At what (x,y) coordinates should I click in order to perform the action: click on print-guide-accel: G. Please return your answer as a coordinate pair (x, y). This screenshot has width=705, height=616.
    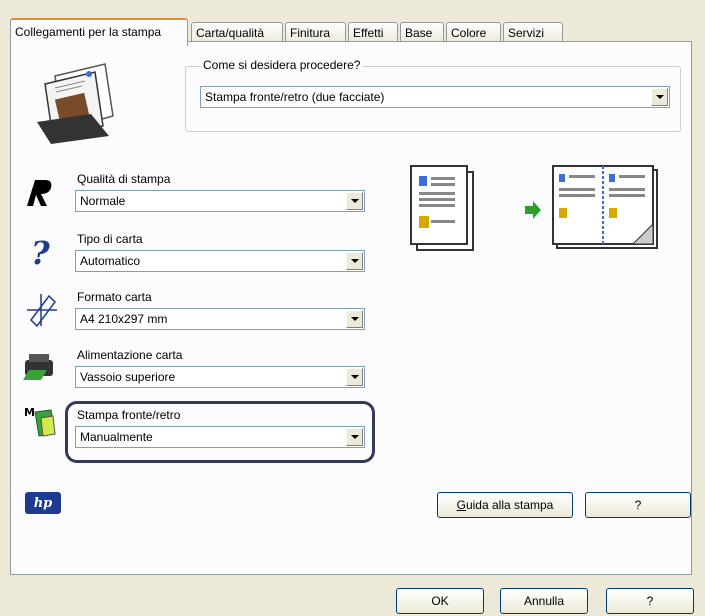
    Looking at the image, I should click on (461, 505).